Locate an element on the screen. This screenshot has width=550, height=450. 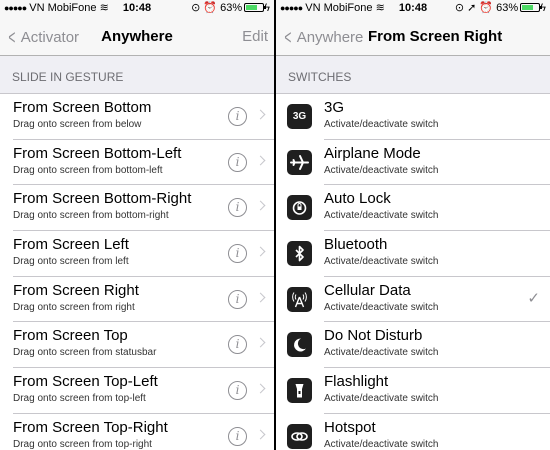
list-item: Auto Lock Activate/deactivate switch is located at coordinates (413, 208).